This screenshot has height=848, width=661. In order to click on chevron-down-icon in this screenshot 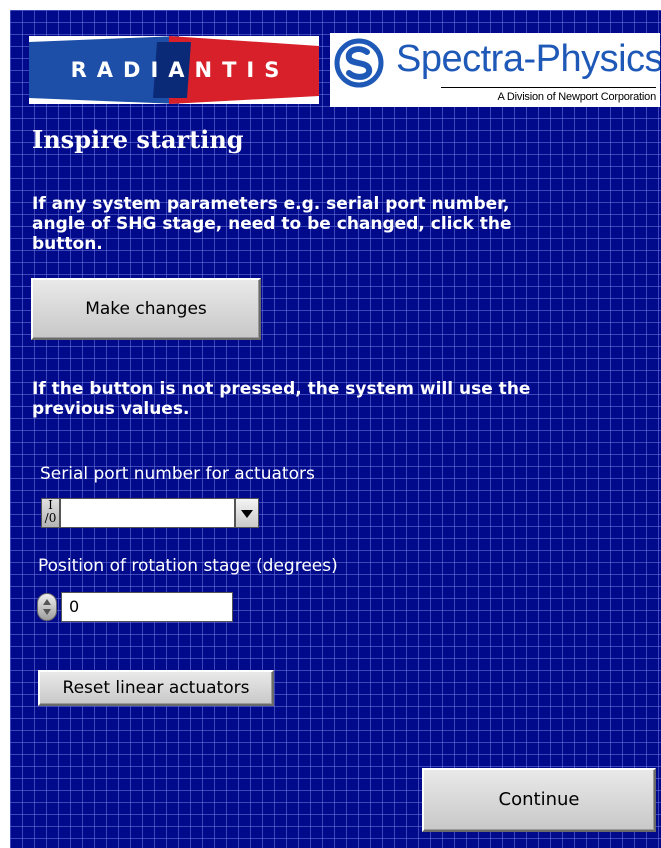, I will do `click(247, 514)`.